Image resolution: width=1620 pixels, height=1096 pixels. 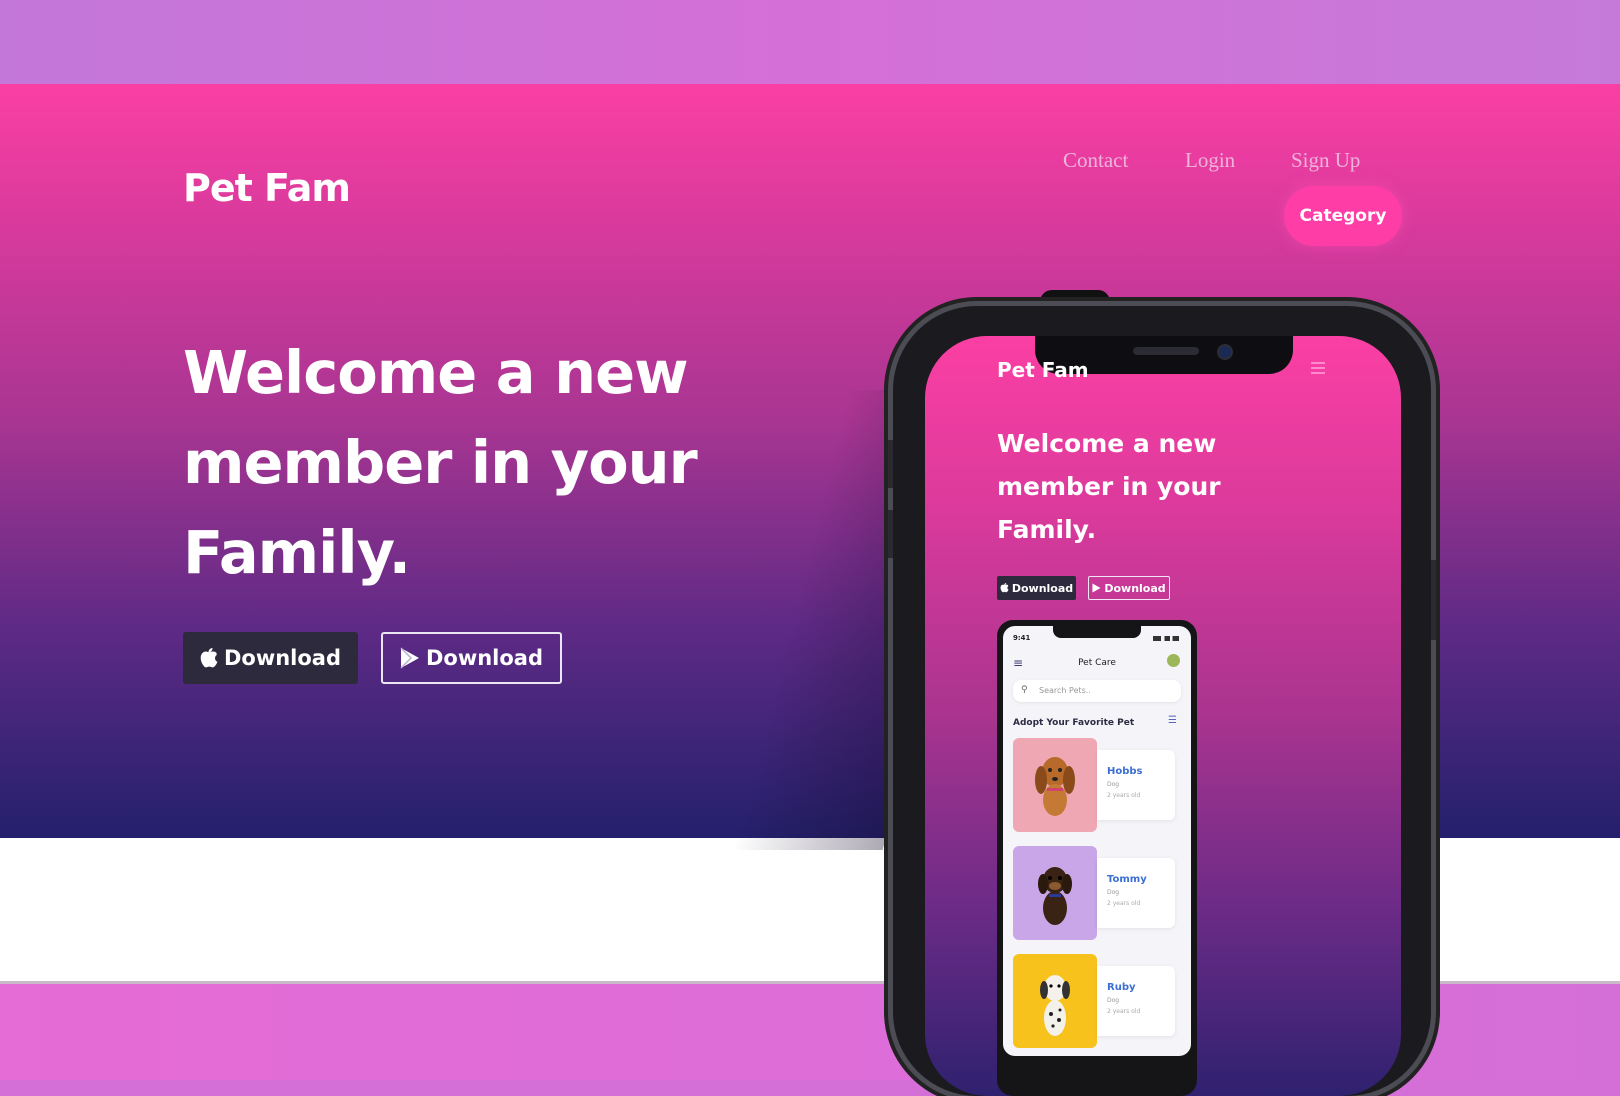 I want to click on puppy-image, so click(x=1055, y=896).